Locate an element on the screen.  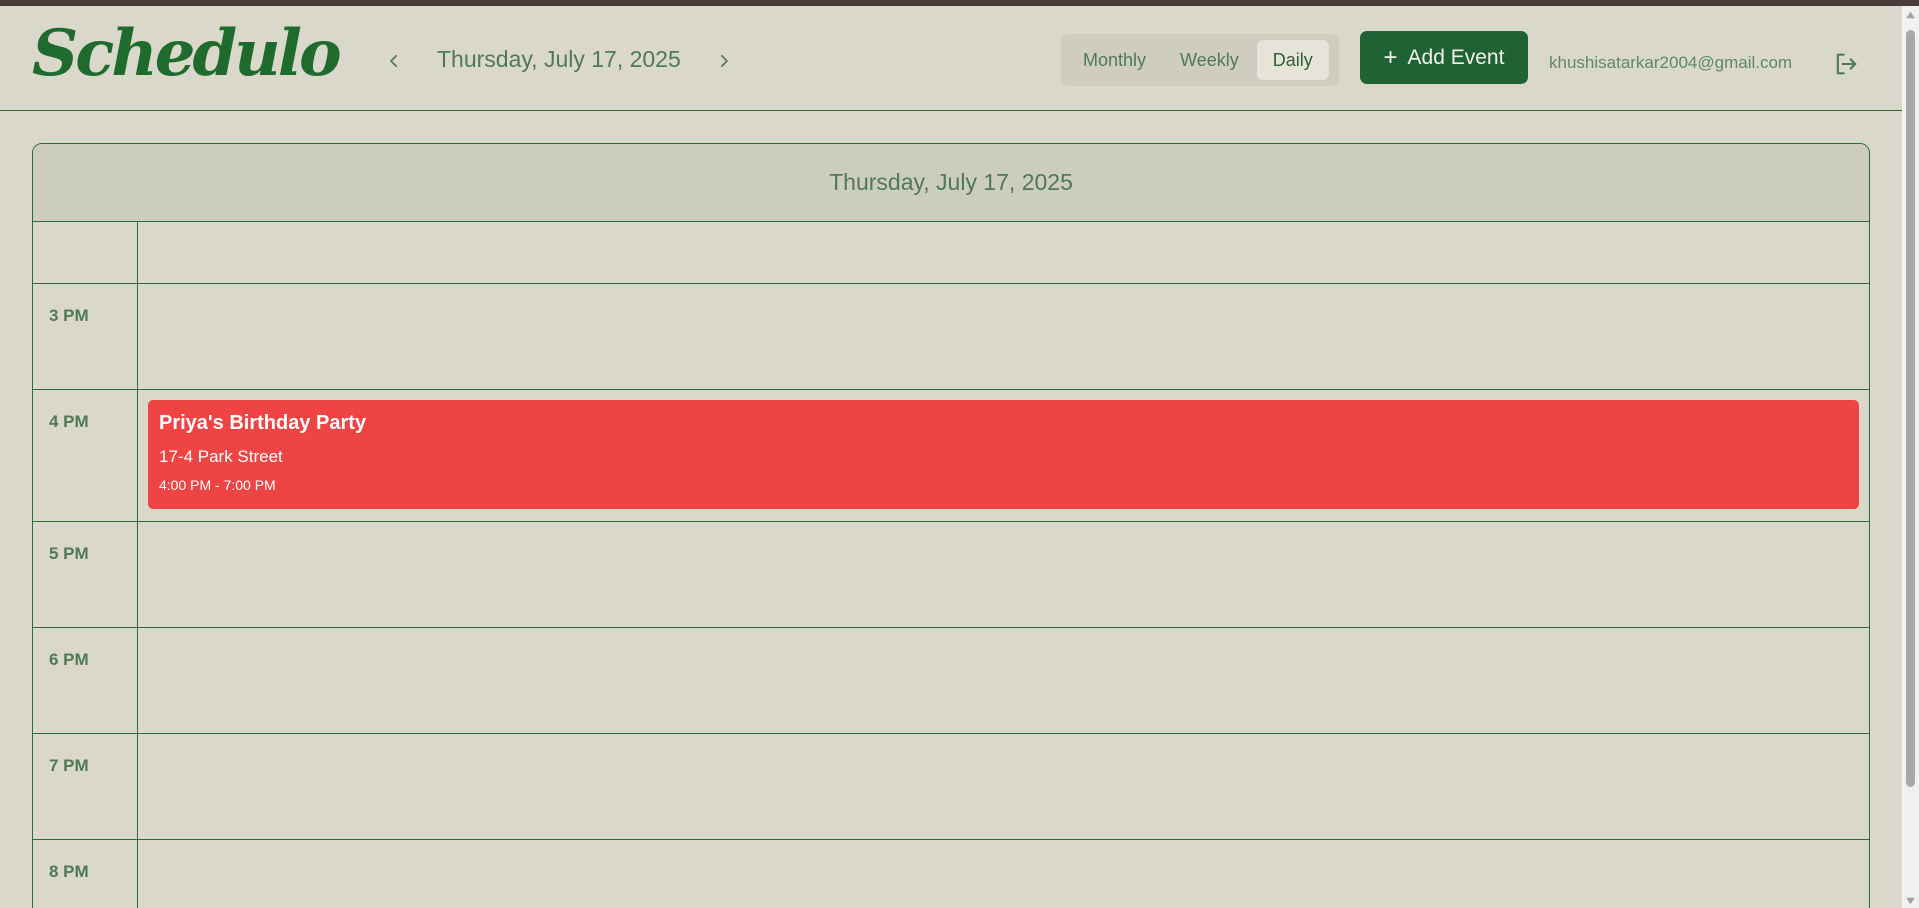
plus-icon: + is located at coordinates (1390, 57).